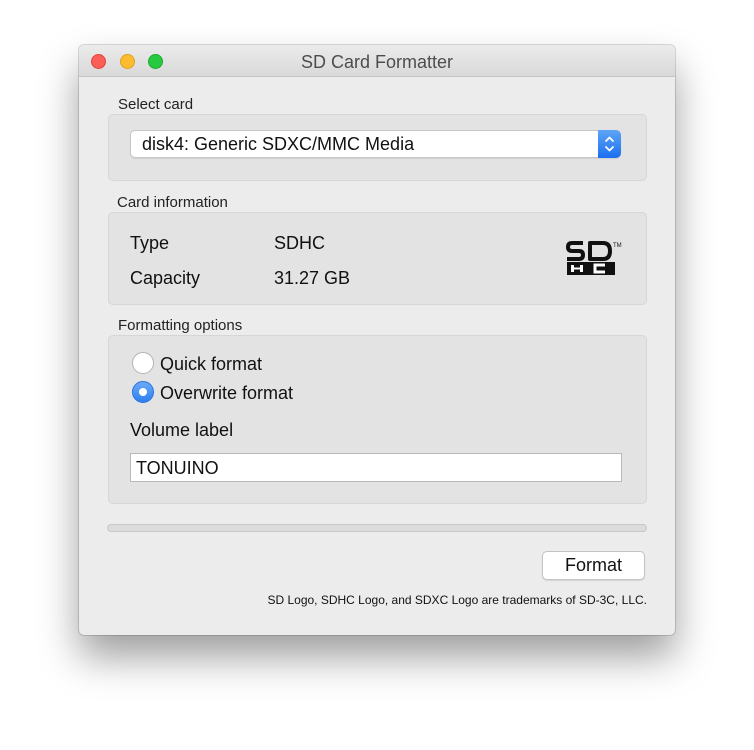  What do you see at coordinates (182, 430) in the screenshot?
I see `volume-label-title: Volume label` at bounding box center [182, 430].